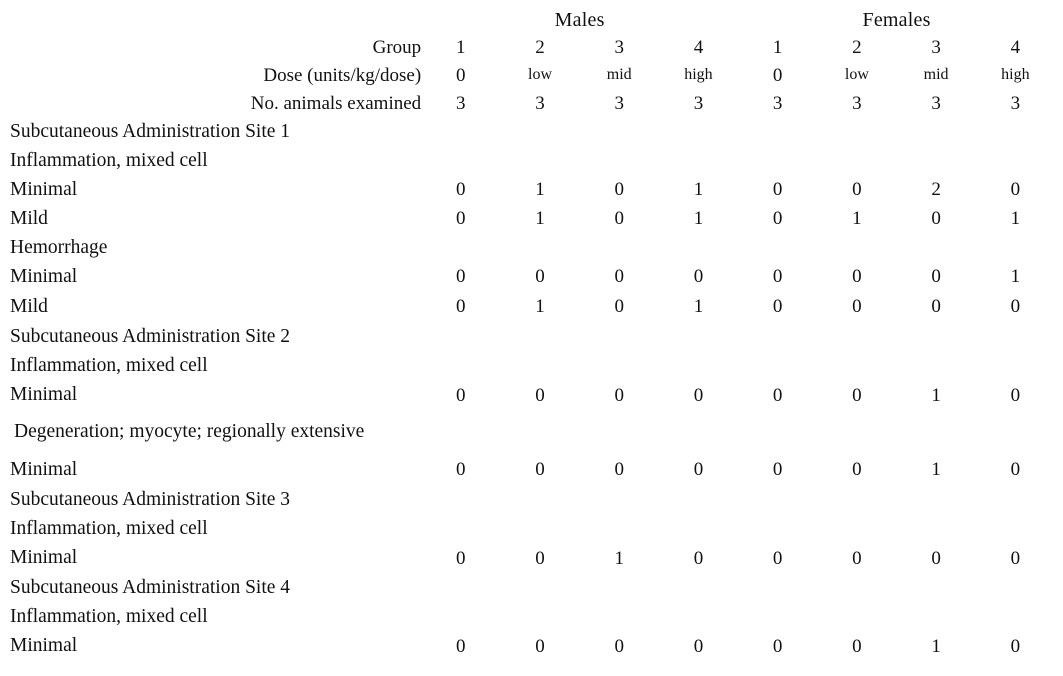 This screenshot has width=1063, height=676. What do you see at coordinates (896, 19) in the screenshot?
I see `sex-header-females: Females` at bounding box center [896, 19].